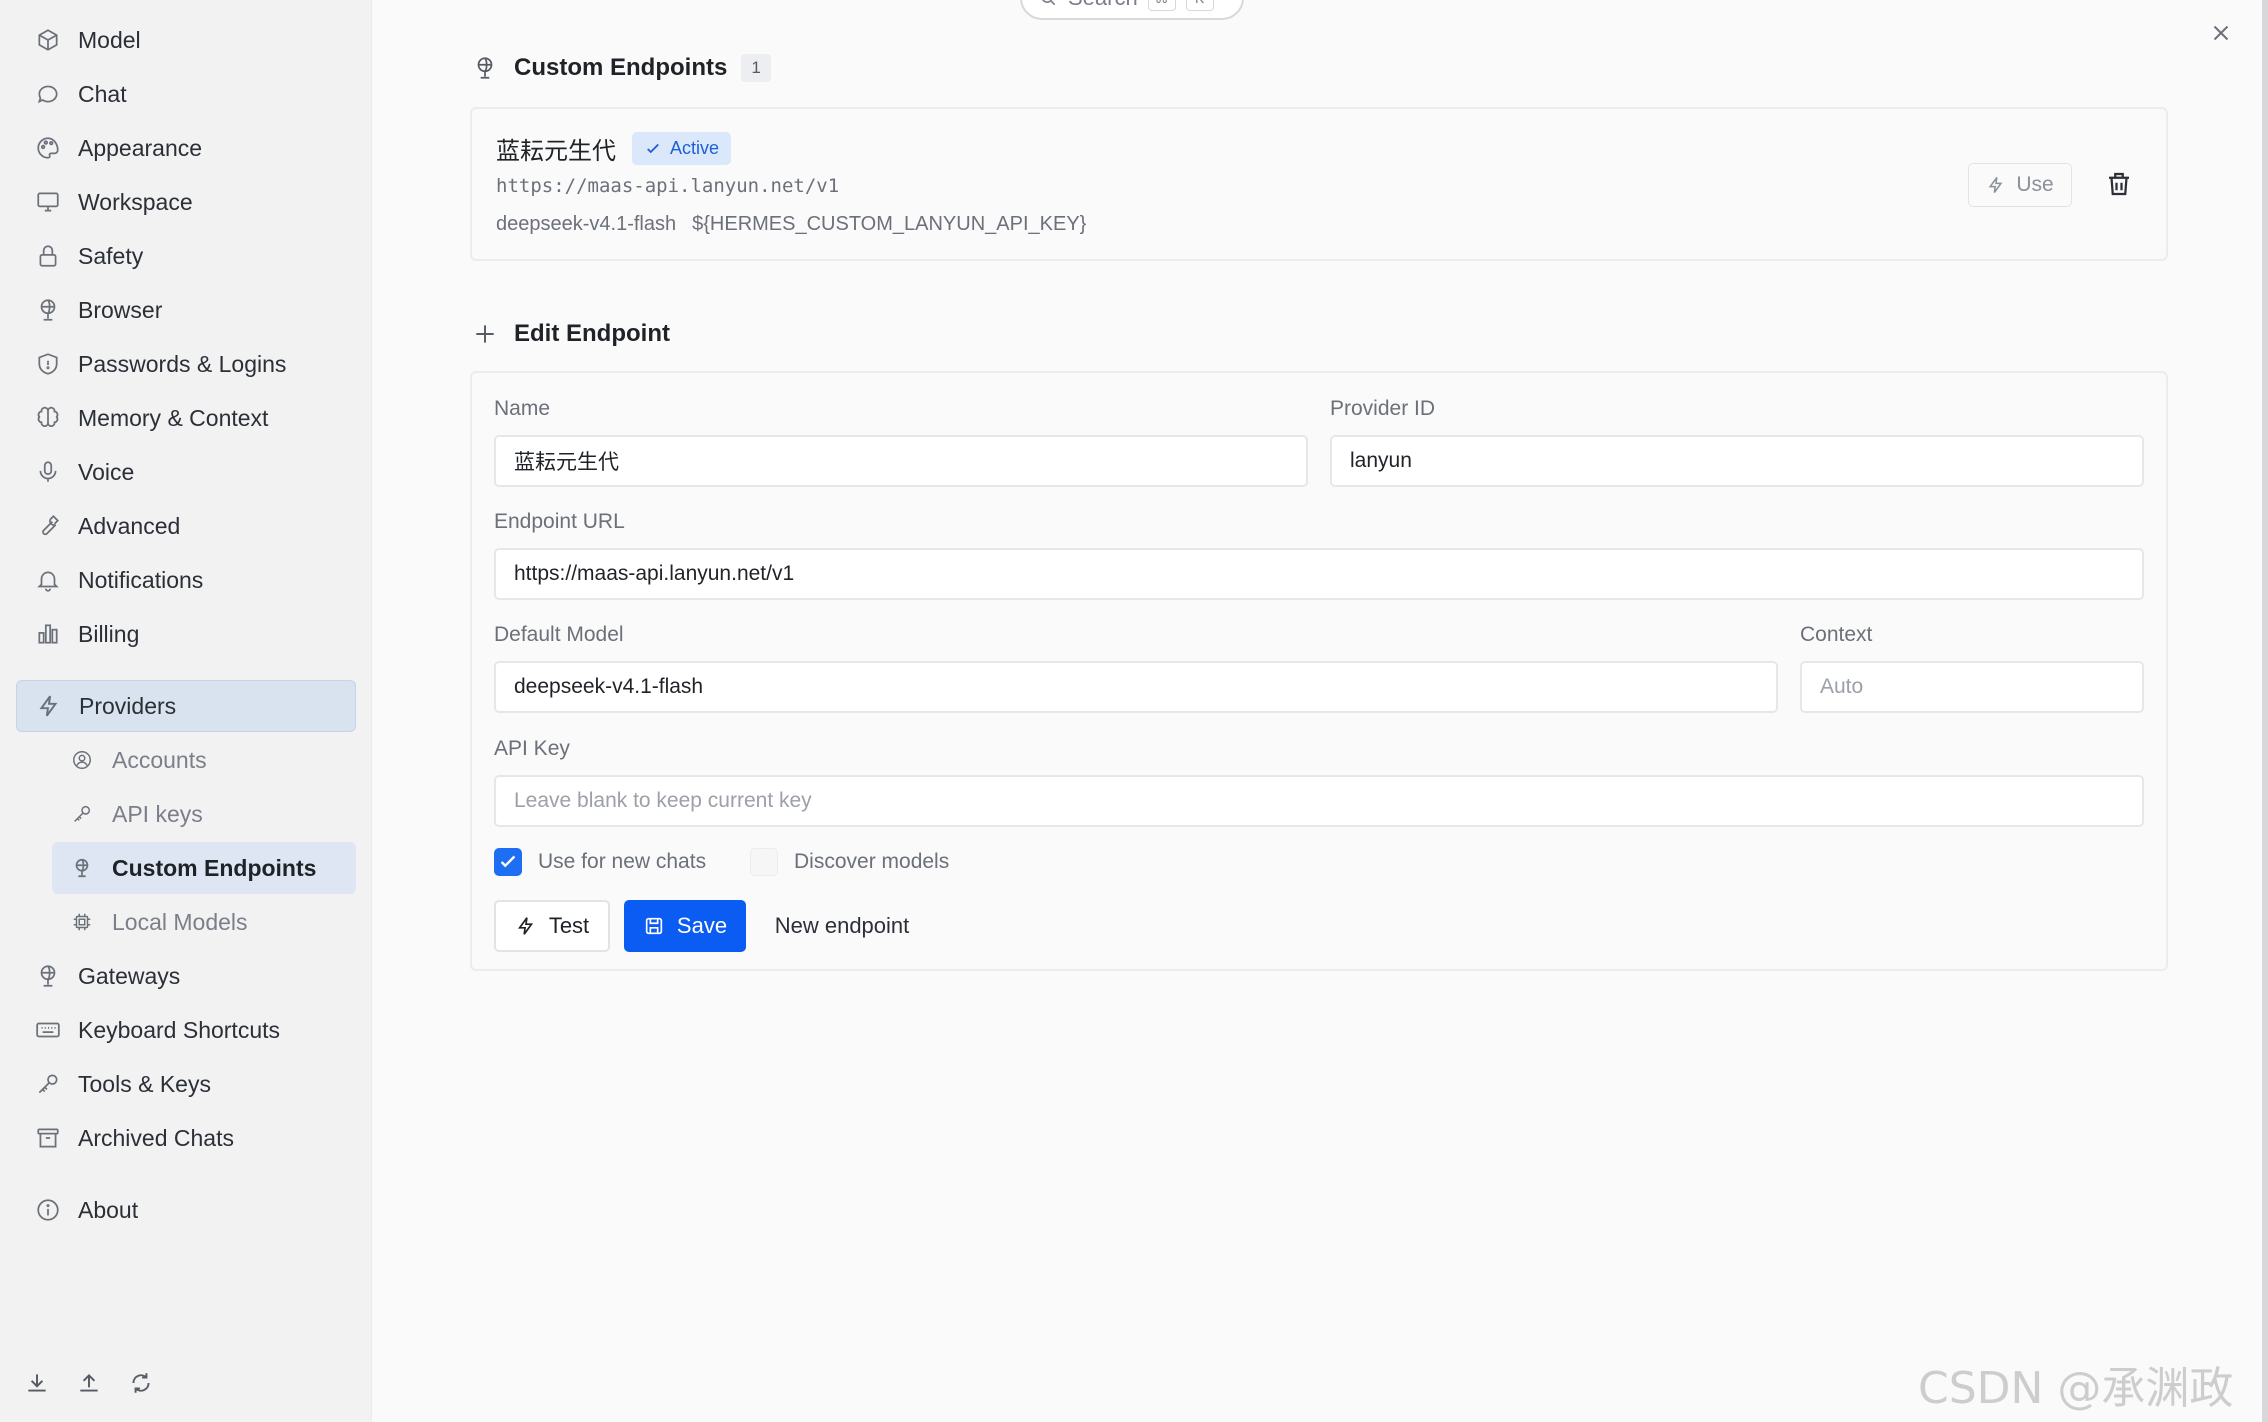 This screenshot has width=2268, height=1422. What do you see at coordinates (1972, 687) in the screenshot?
I see `context-field: Auto` at bounding box center [1972, 687].